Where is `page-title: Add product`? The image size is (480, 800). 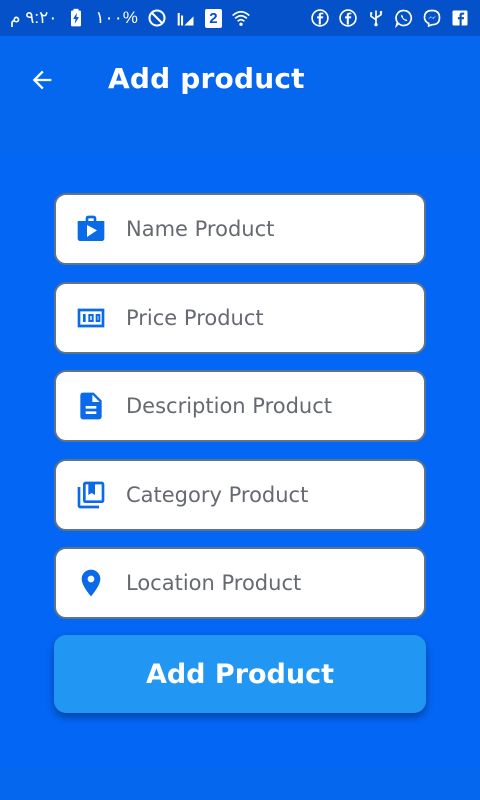
page-title: Add product is located at coordinates (206, 78).